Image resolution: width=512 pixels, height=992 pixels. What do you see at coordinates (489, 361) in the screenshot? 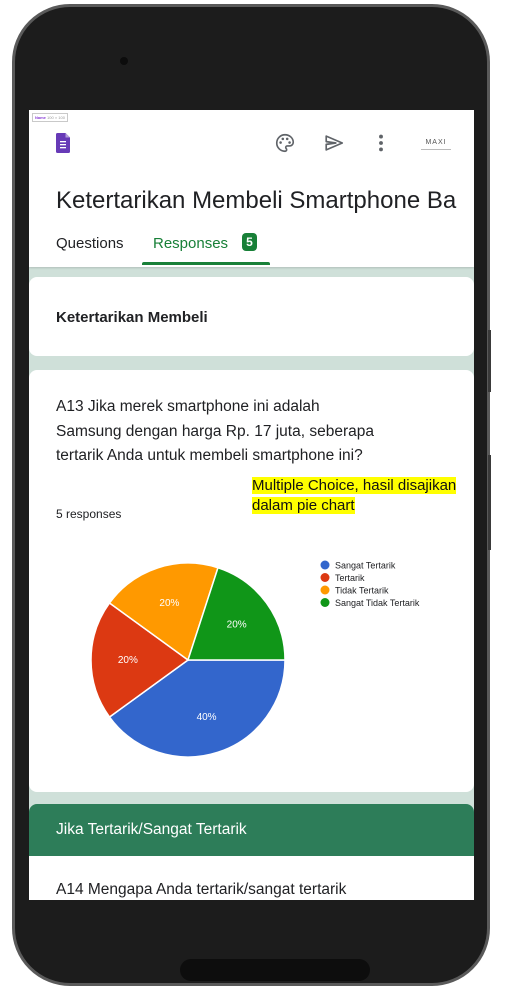
I see `side-button` at bounding box center [489, 361].